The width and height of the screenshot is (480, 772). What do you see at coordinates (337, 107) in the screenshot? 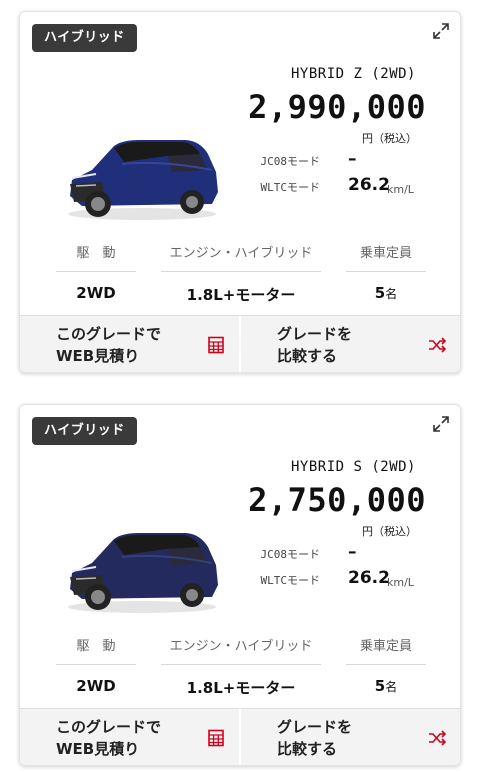
I see `price: 2,990,000` at bounding box center [337, 107].